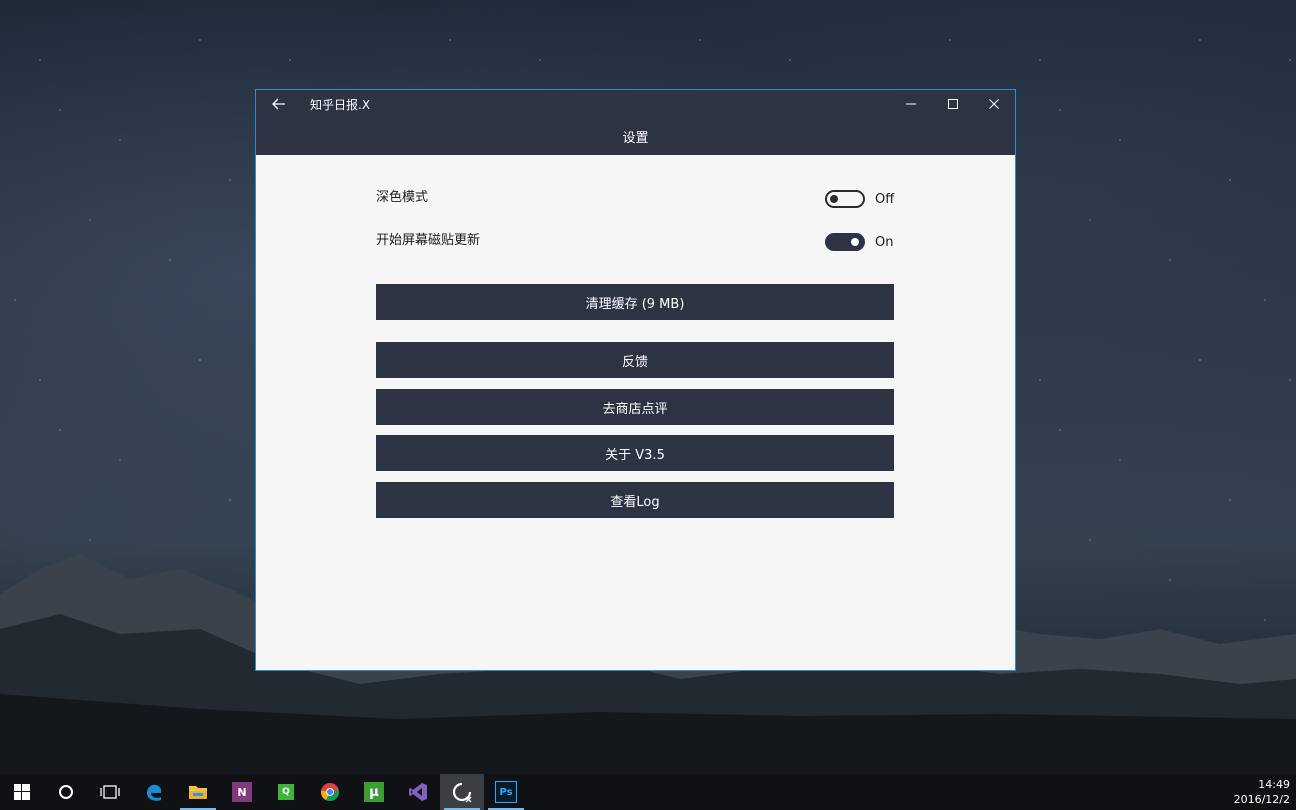  Describe the element at coordinates (635, 104) in the screenshot. I see `title-bar: 知乎日报.X` at that location.